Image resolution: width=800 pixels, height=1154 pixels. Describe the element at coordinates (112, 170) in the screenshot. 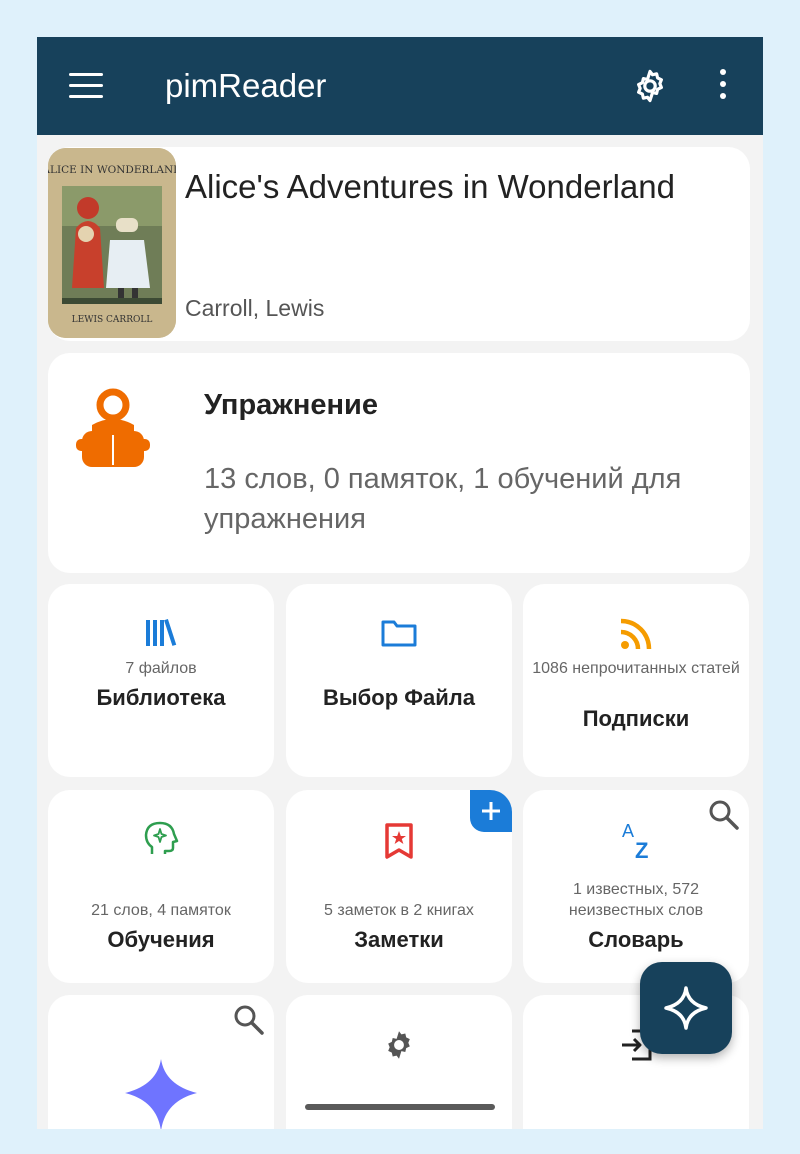

I see `cover-title-text: ALICE IN WONDERLAND` at that location.